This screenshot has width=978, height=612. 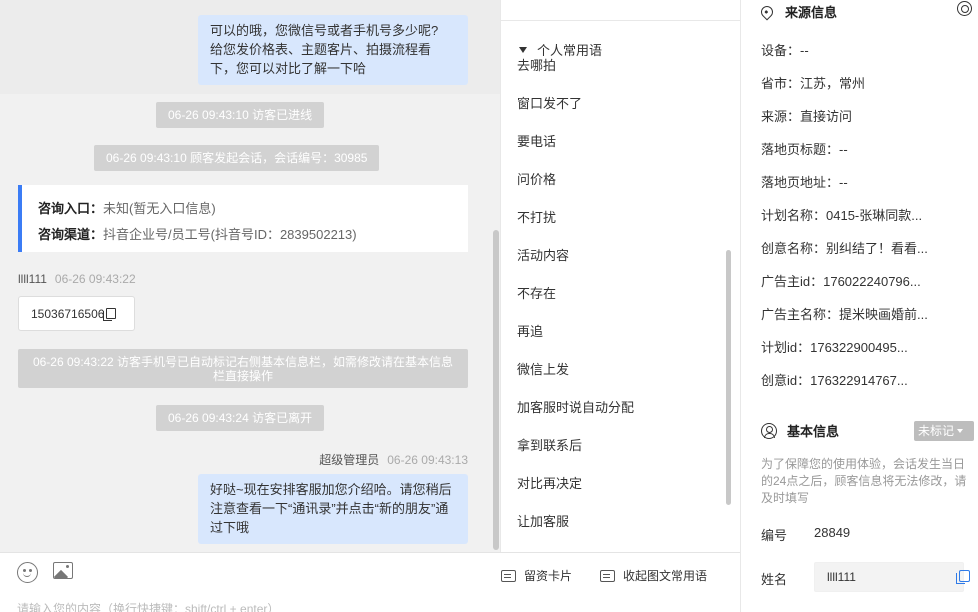 I want to click on consult-channel-label: 咨询渠道：, so click(x=71, y=234).